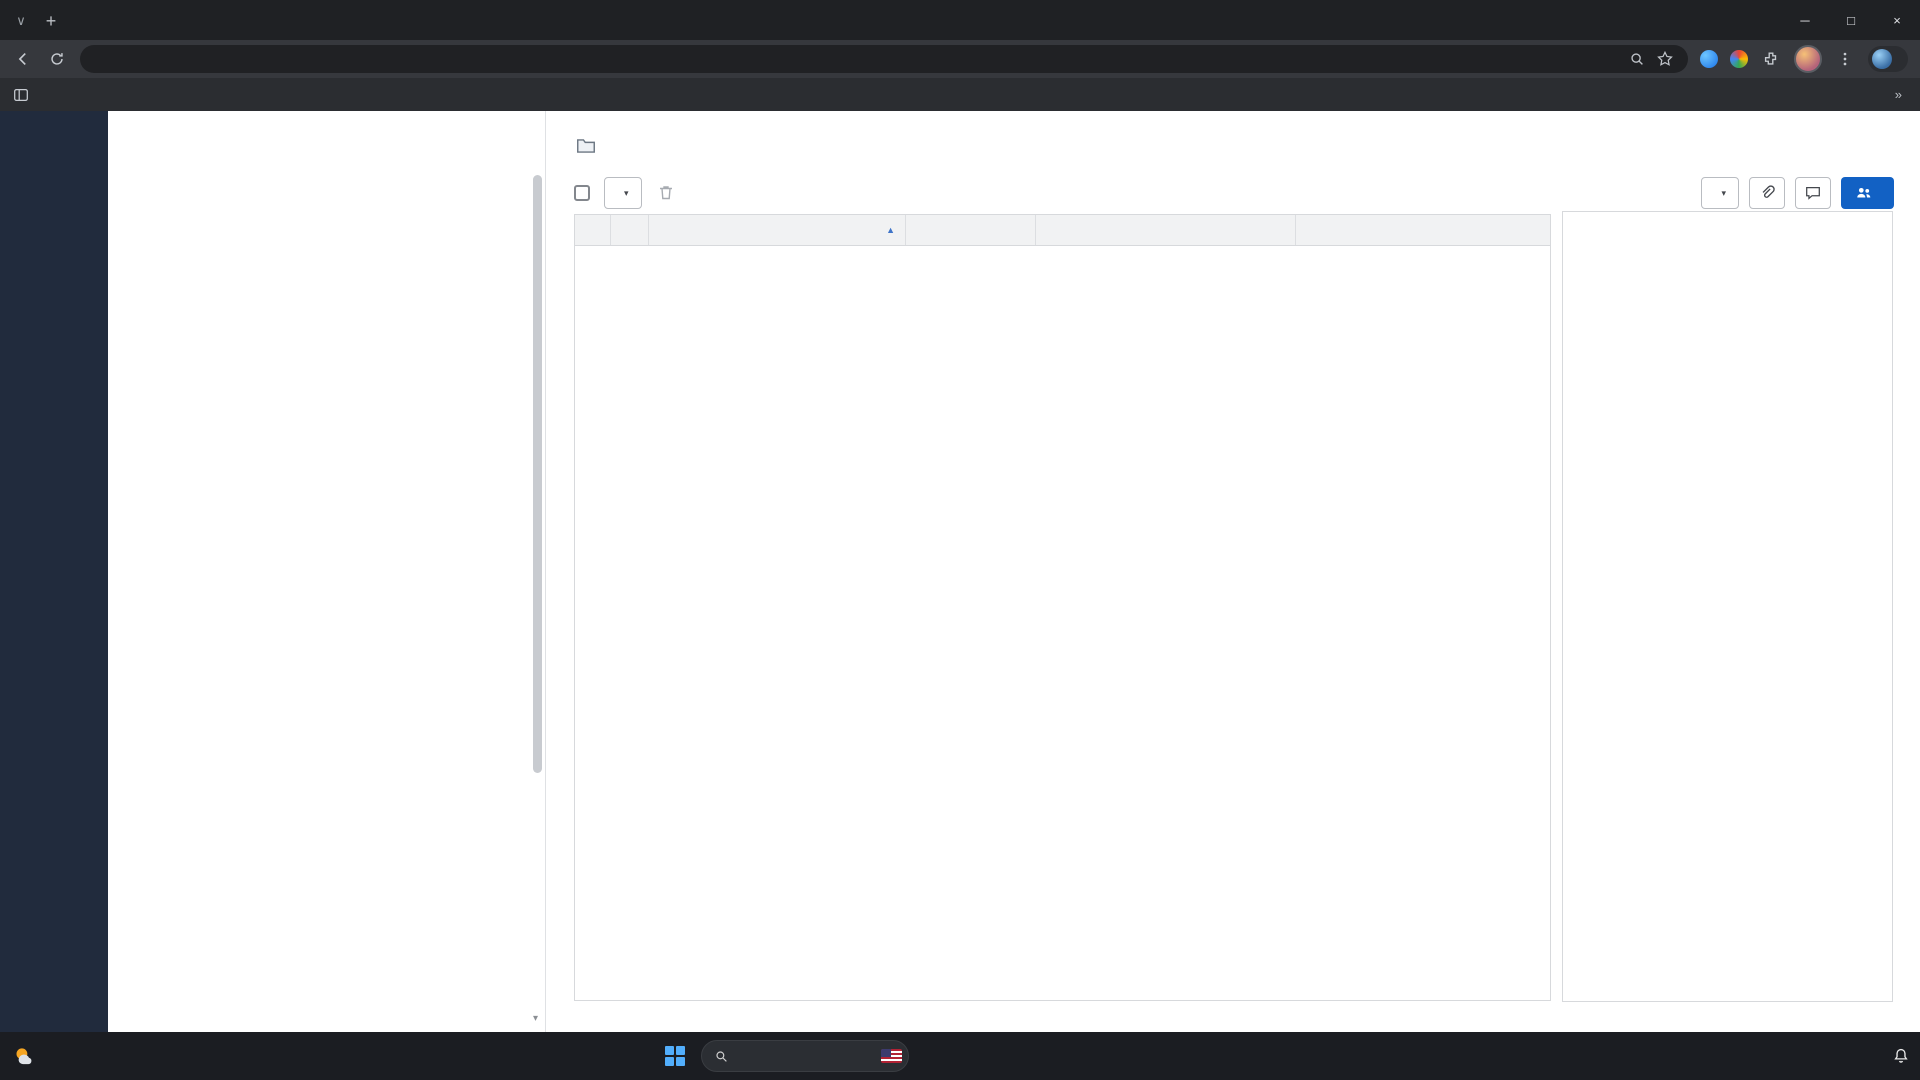 The width and height of the screenshot is (1920, 1080). Describe the element at coordinates (1423, 230) in the screenshot. I see `header-last-update` at that location.